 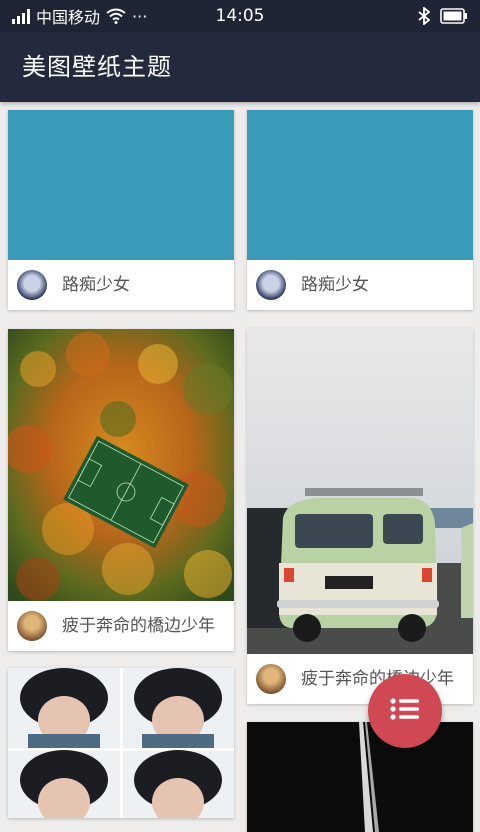 I want to click on status-bar: 中国移动 ··· 14:05, so click(x=240, y=16).